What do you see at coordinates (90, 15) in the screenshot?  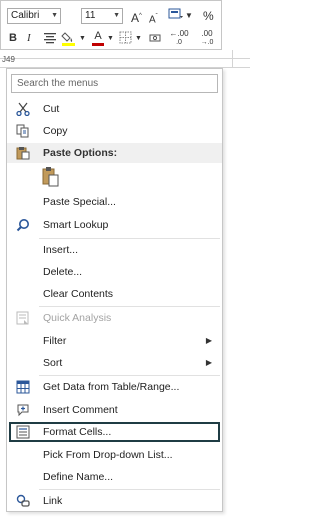 I see `font-size-value: 11` at bounding box center [90, 15].